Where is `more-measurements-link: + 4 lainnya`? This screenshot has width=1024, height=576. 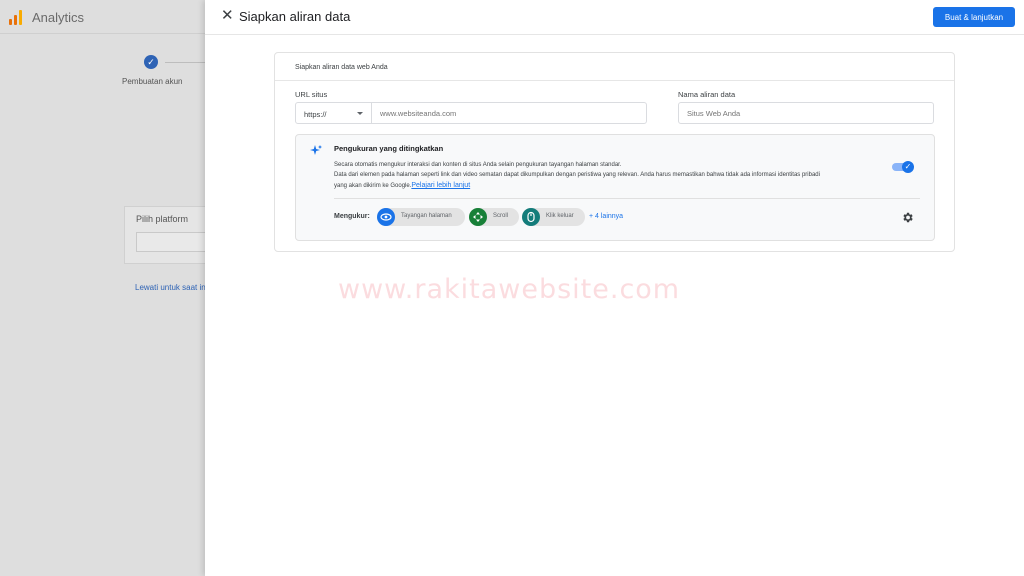
more-measurements-link: + 4 lainnya is located at coordinates (606, 216).